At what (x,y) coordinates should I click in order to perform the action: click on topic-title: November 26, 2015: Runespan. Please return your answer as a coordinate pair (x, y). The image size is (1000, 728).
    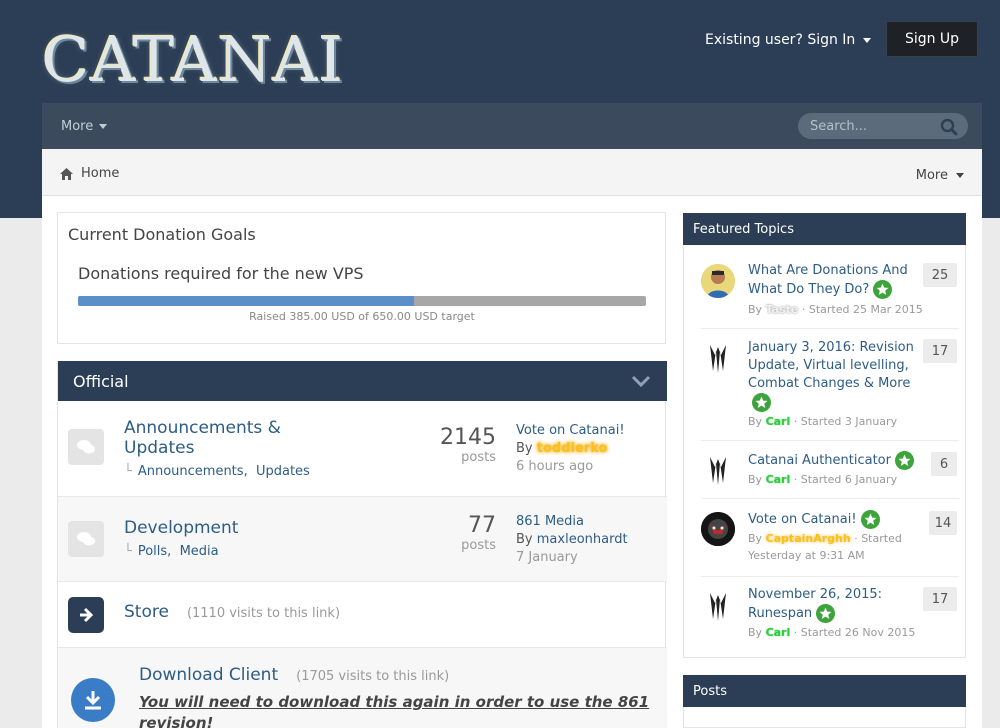
    Looking at the image, I should click on (833, 604).